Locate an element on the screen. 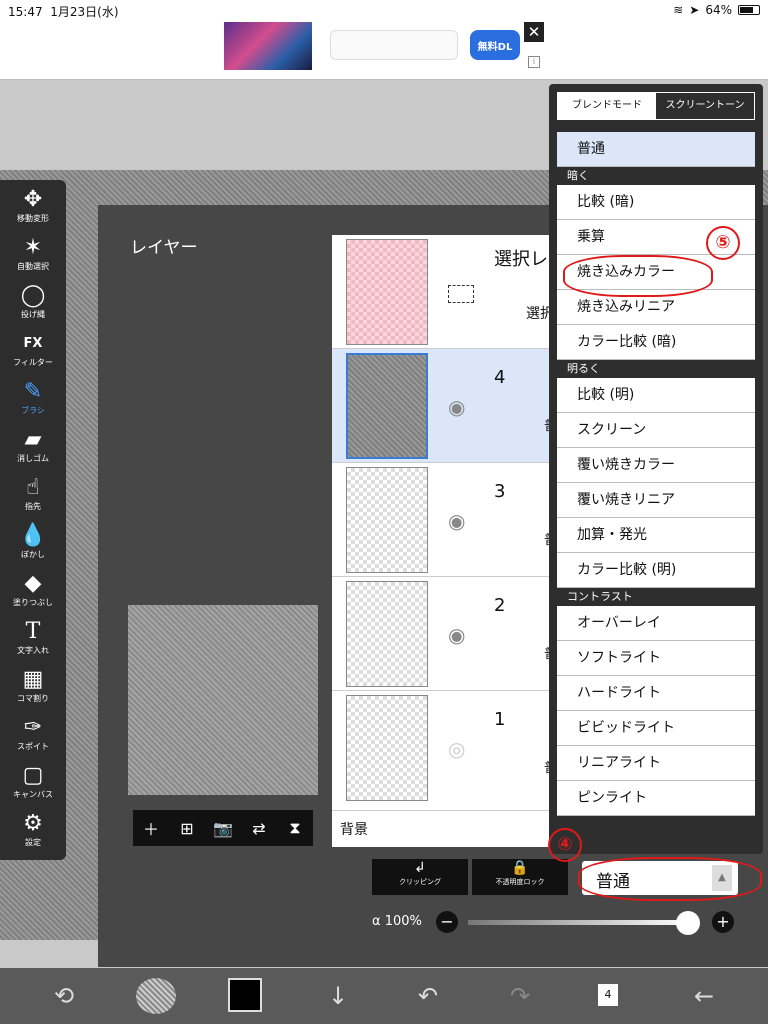  minus-icon: − is located at coordinates (447, 922).